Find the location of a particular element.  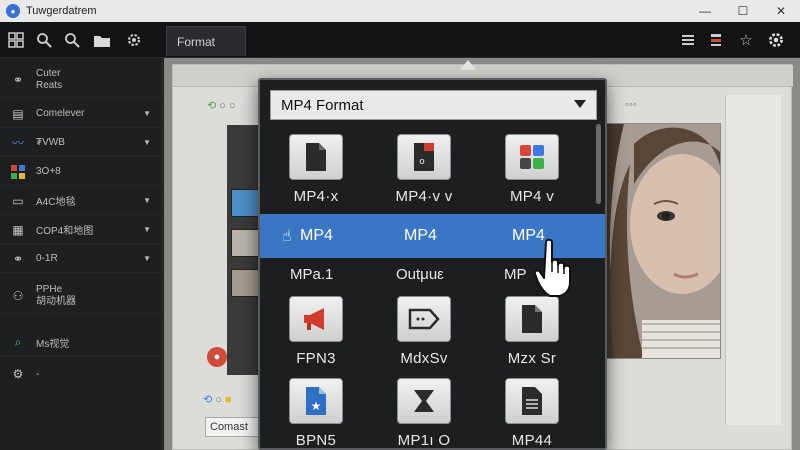

star-icon: ☆ is located at coordinates (746, 40).